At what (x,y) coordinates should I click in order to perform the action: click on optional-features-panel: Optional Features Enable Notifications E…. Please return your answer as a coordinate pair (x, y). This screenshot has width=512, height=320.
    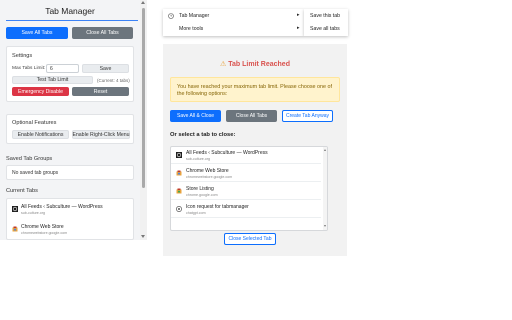
    Looking at the image, I should click on (70, 129).